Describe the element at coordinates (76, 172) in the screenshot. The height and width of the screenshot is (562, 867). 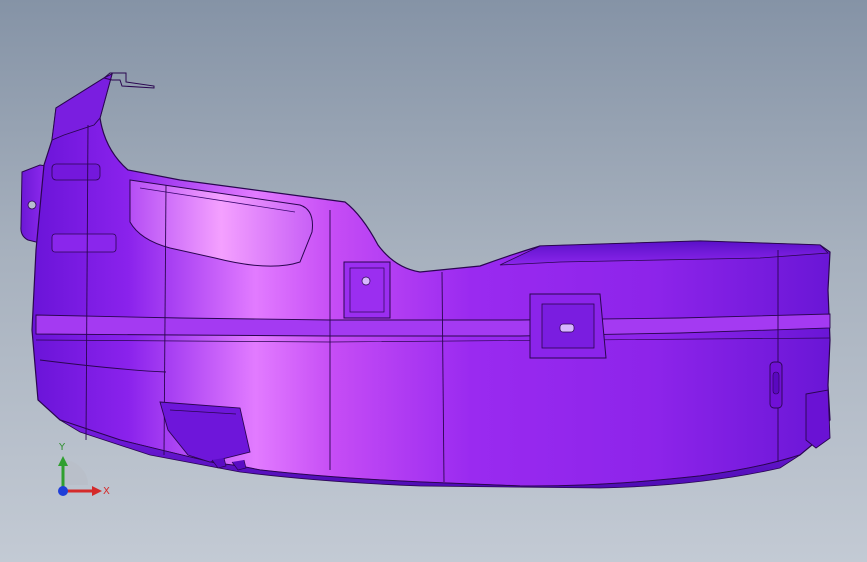
I see `left-slot-upper` at that location.